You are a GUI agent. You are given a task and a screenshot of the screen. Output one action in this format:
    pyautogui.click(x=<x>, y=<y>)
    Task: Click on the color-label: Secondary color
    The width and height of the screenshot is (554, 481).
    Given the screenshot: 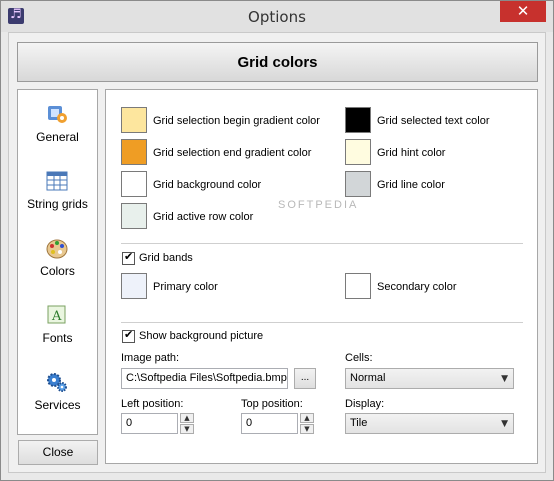 What is the action you would take?
    pyautogui.click(x=417, y=287)
    